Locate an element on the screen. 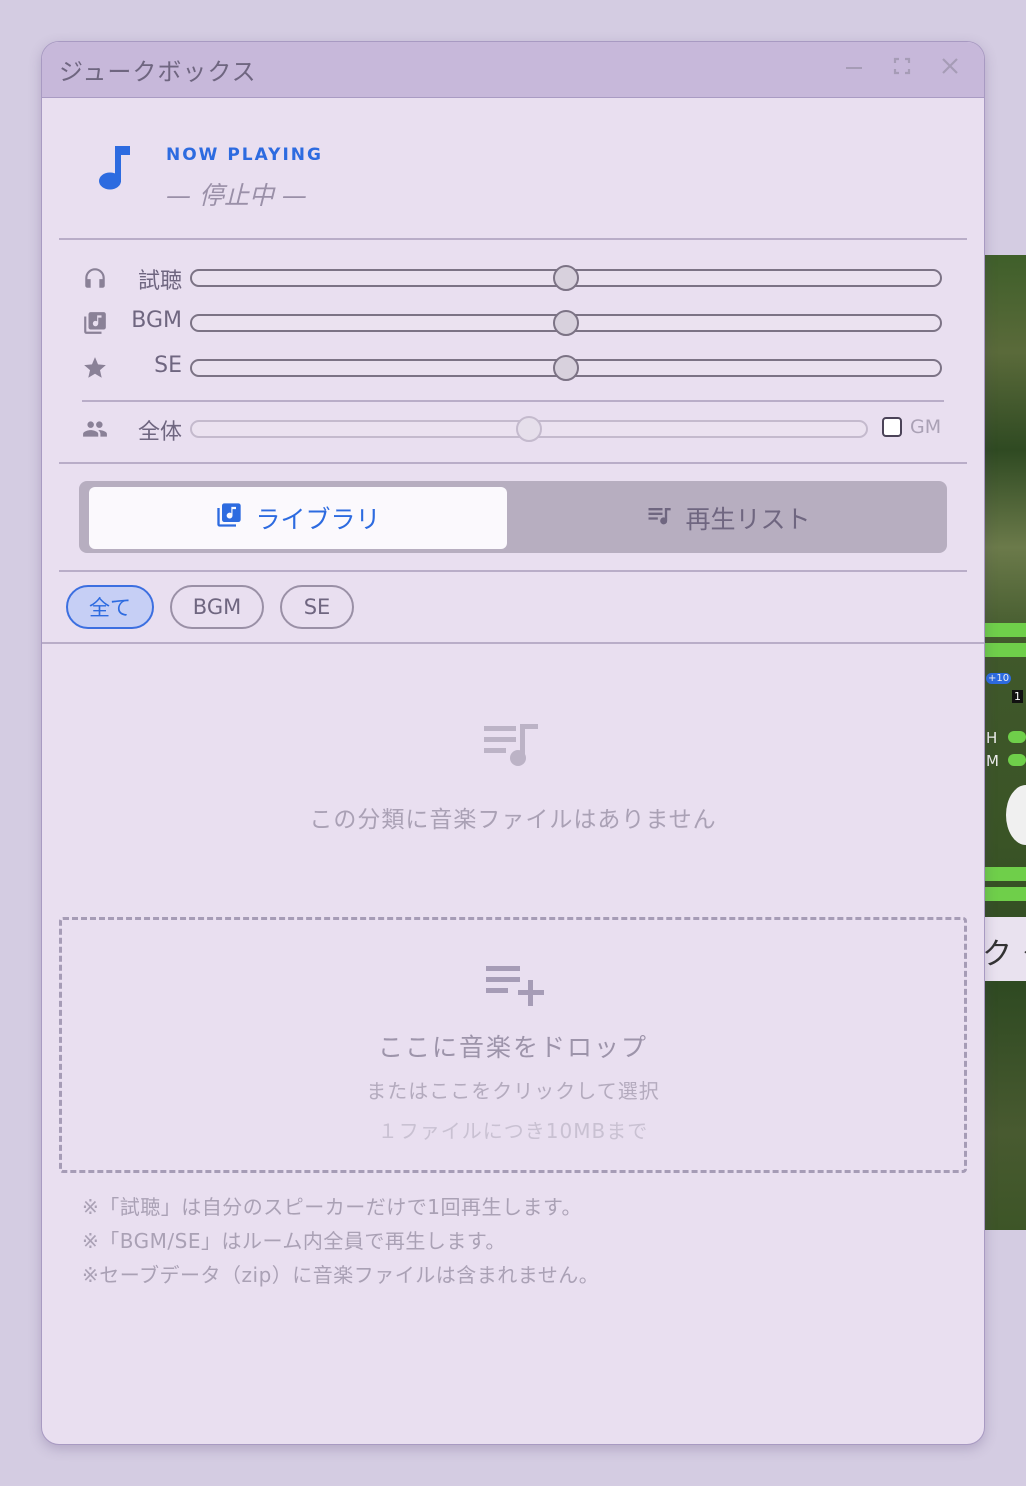 The width and height of the screenshot is (1026, 1486). note-line: ※セーブデータ（zip）に音楽ファイルは含まれません。 is located at coordinates (341, 1275).